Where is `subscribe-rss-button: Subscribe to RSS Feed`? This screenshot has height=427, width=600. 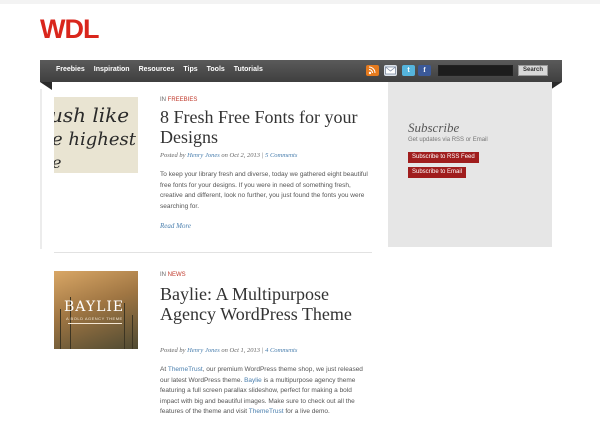 subscribe-rss-button: Subscribe to RSS Feed is located at coordinates (443, 157).